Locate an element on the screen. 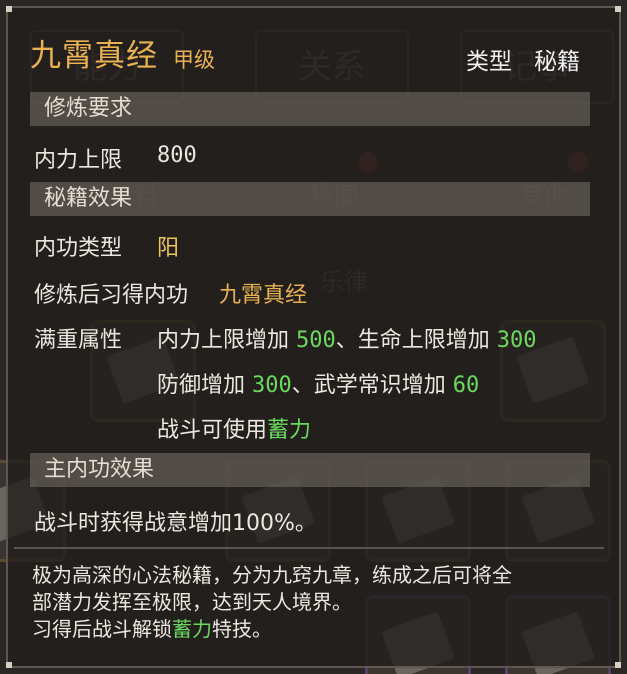 This screenshot has height=674, width=627. full-attributes-line1: 内力上限增加 500、生命上限增加 300 is located at coordinates (347, 338).